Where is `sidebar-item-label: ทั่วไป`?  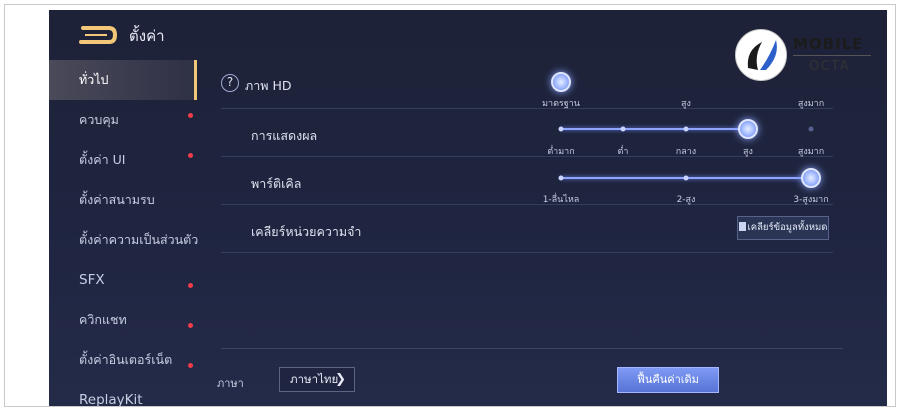
sidebar-item-label: ทั่วไป is located at coordinates (94, 79).